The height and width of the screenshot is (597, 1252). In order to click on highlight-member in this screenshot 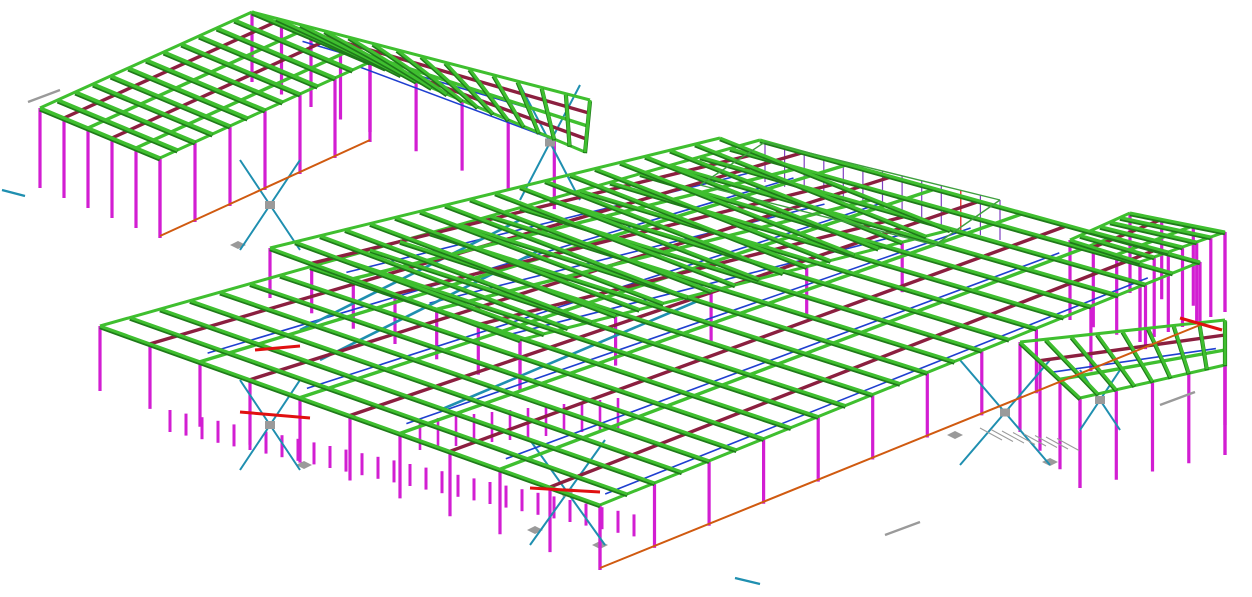, I will do `click(565, 490)`.